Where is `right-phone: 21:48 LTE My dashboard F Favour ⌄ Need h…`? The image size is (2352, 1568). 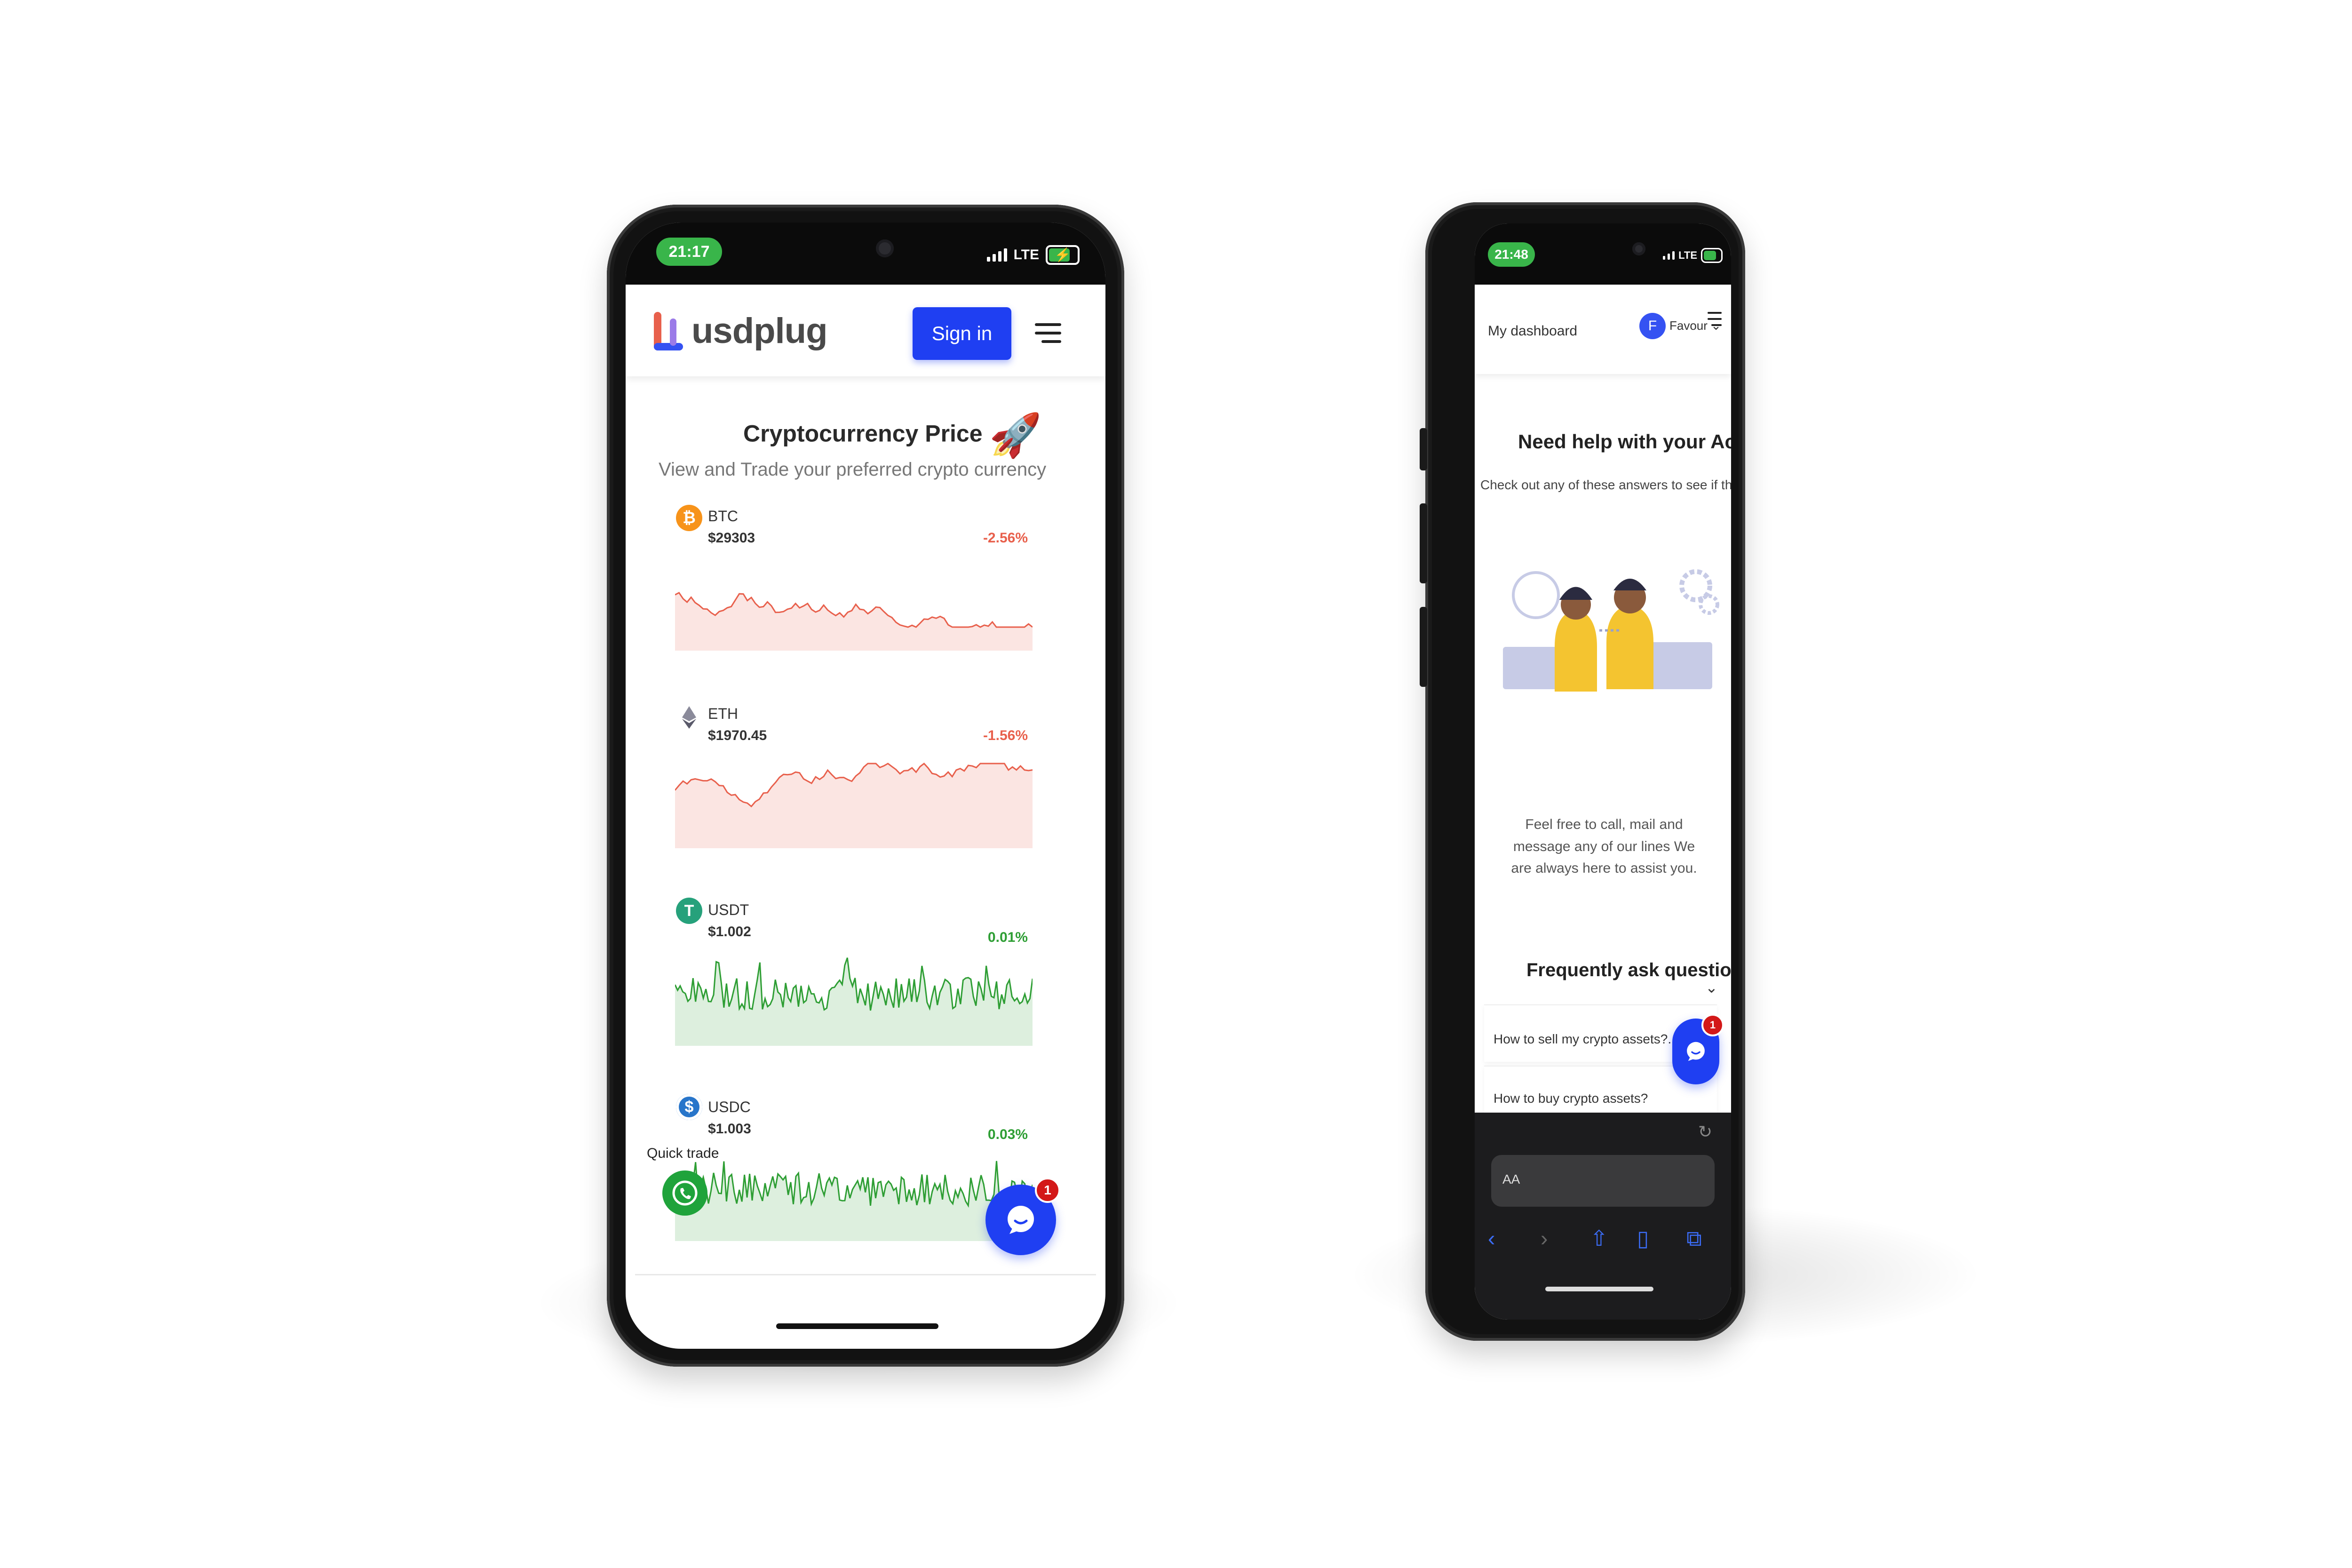 right-phone: 21:48 LTE My dashboard F Favour ⌄ Need h… is located at coordinates (1582, 771).